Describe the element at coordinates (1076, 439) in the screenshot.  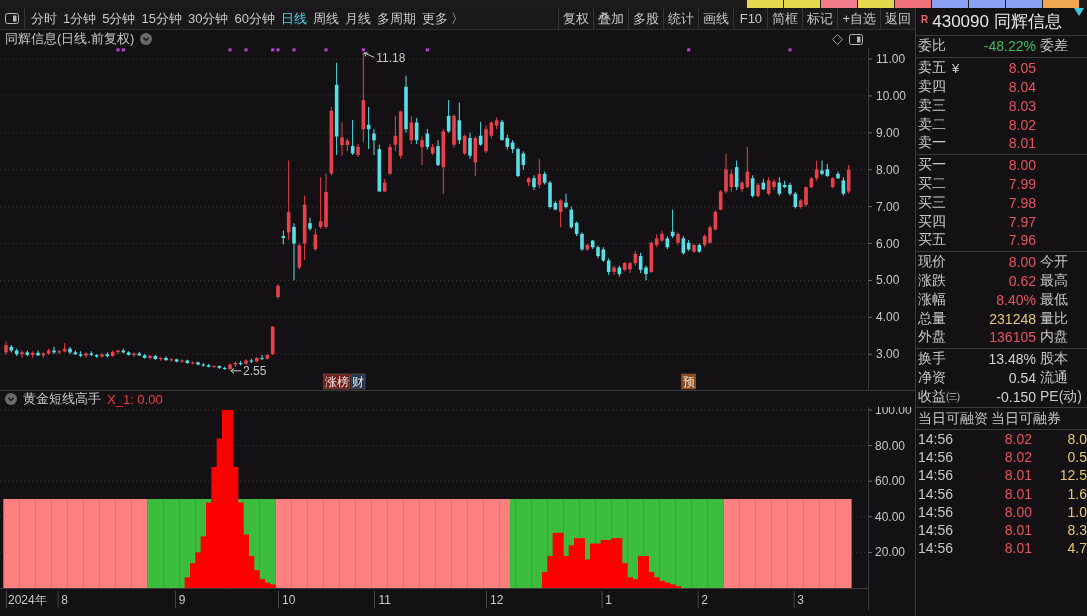
I see `trade-volume: 8.0` at that location.